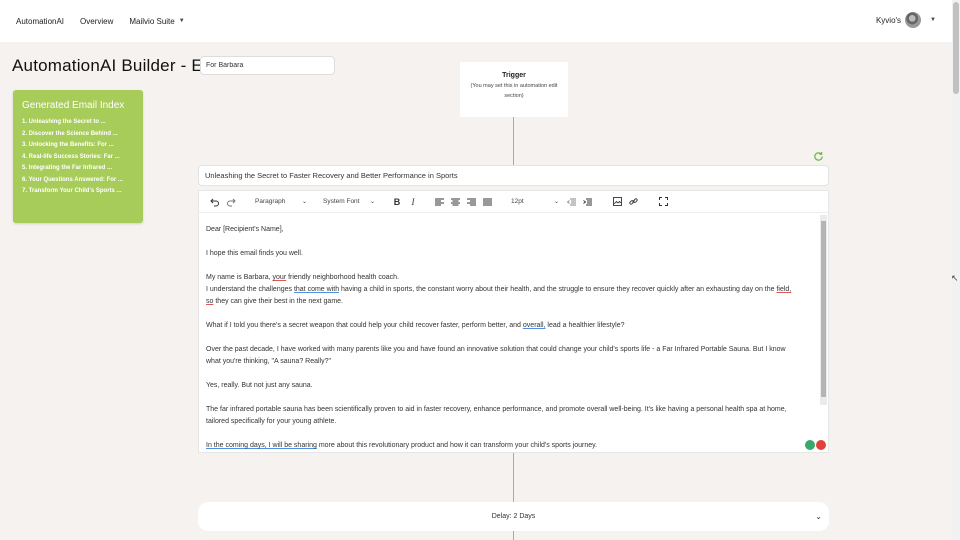 Image resolution: width=960 pixels, height=540 pixels. I want to click on grammar-tools, so click(815, 445).